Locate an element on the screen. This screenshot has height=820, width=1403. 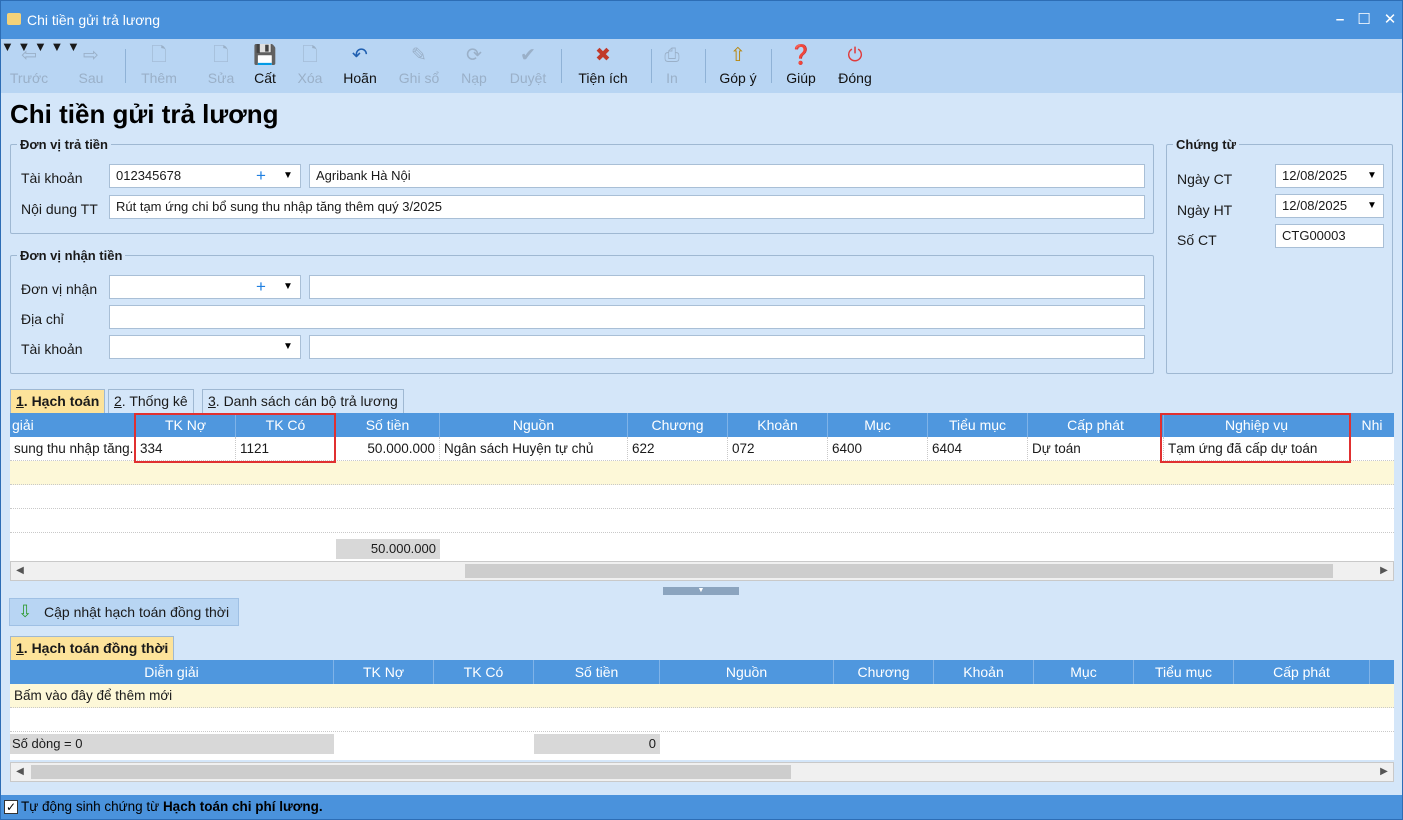
payer-account-combo: 012345678 is located at coordinates (205, 176).